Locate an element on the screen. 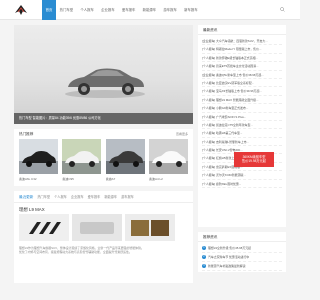  gallery-caption: 奥迪A7 is located at coordinates (110, 178).